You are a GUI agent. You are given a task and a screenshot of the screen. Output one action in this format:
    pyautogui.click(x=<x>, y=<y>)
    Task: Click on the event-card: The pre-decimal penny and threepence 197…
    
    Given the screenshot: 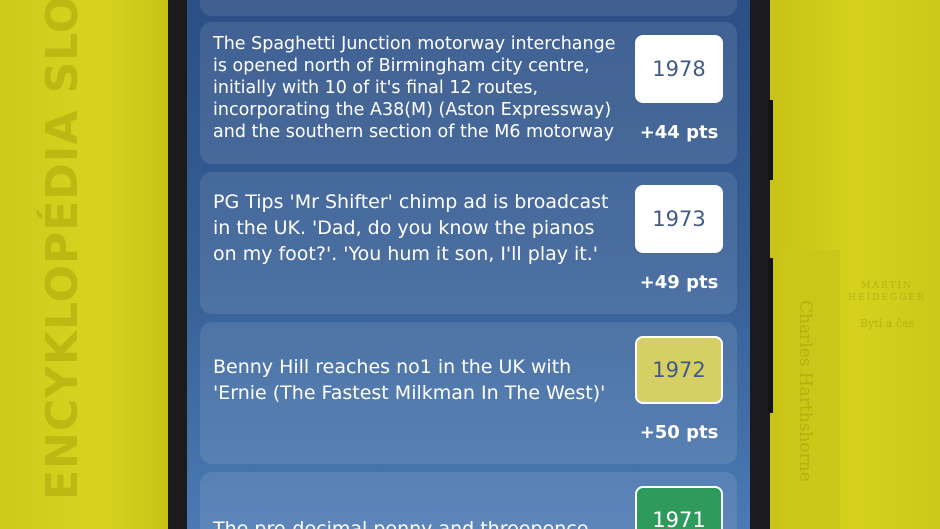 What is the action you would take?
    pyautogui.click(x=468, y=500)
    